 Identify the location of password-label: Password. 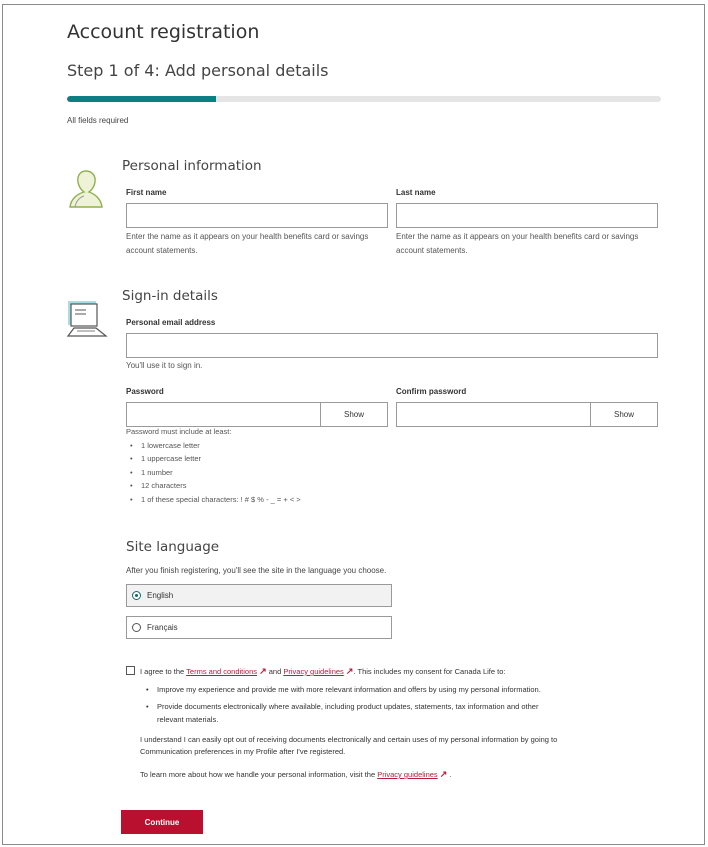
(145, 391).